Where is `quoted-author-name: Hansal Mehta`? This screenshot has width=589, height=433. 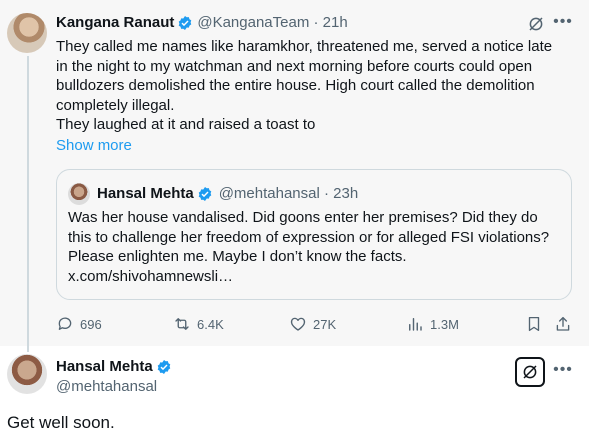 quoted-author-name: Hansal Mehta is located at coordinates (145, 193).